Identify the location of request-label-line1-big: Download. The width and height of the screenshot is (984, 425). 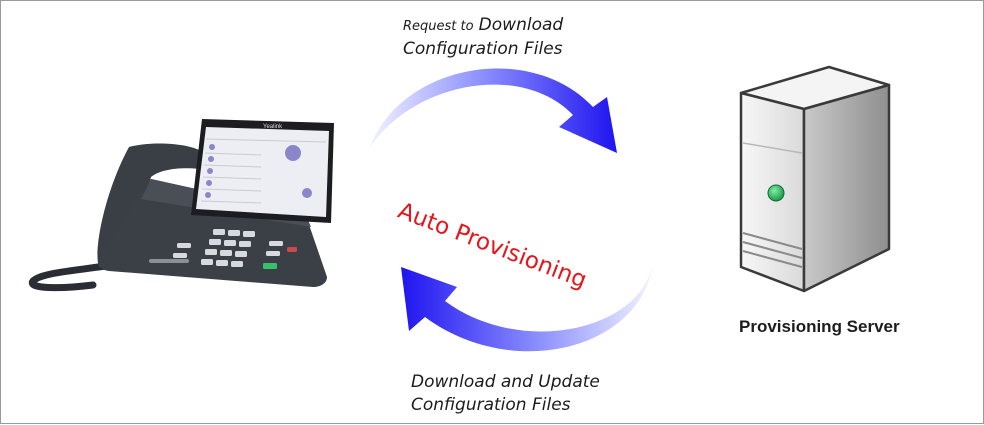
(521, 25).